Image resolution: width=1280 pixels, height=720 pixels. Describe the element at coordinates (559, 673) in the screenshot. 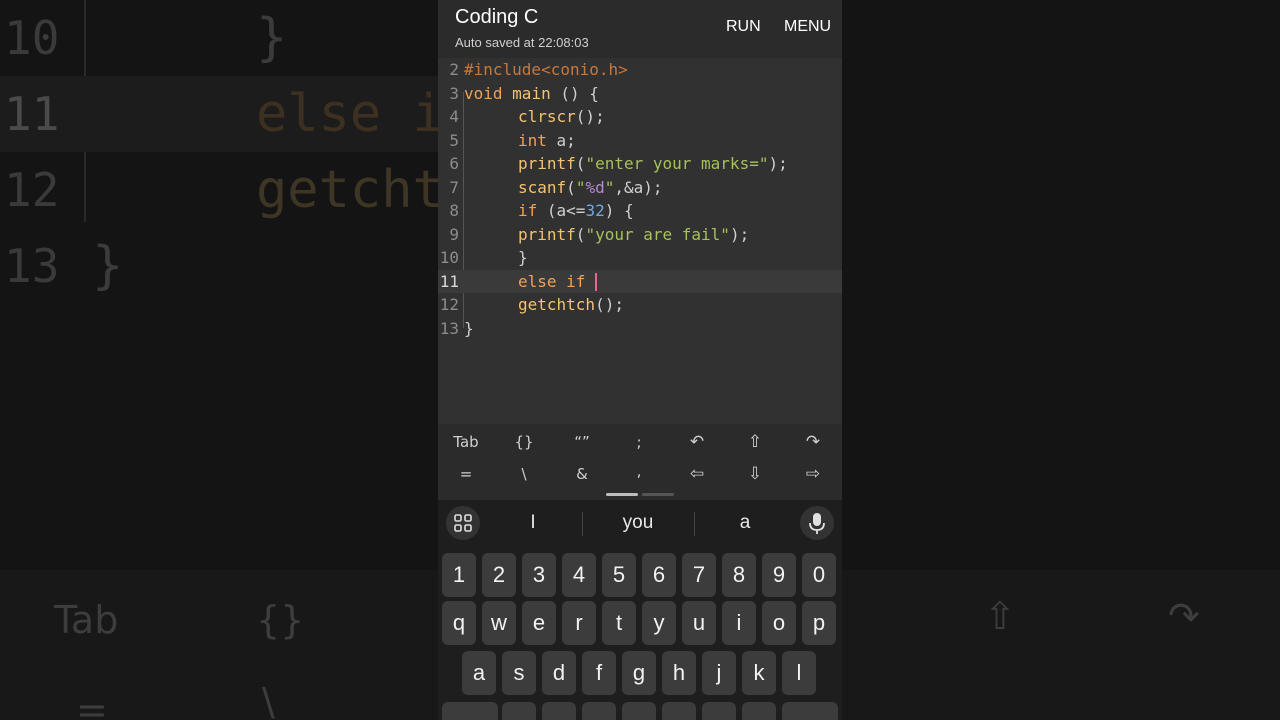

I see `key-d: d` at that location.